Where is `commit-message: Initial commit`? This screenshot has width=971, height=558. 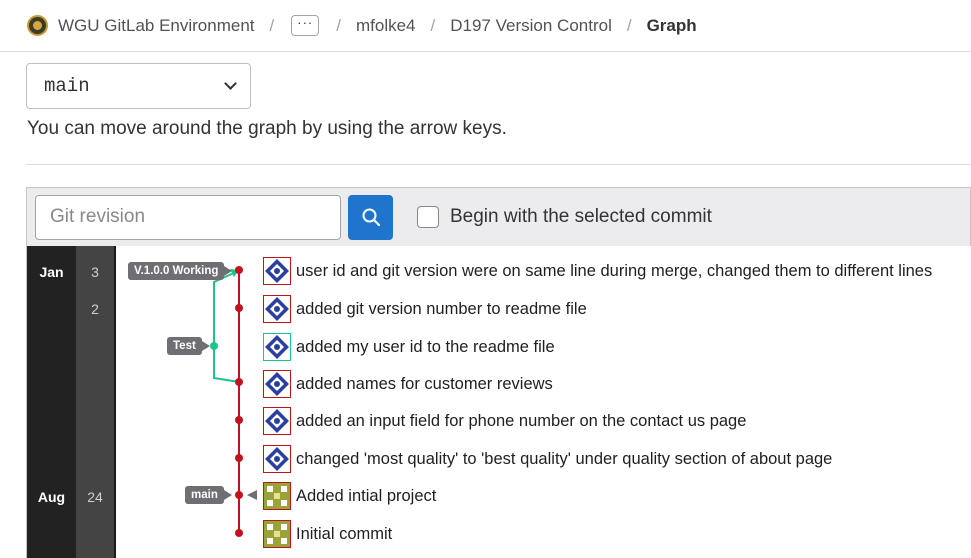 commit-message: Initial commit is located at coordinates (344, 533).